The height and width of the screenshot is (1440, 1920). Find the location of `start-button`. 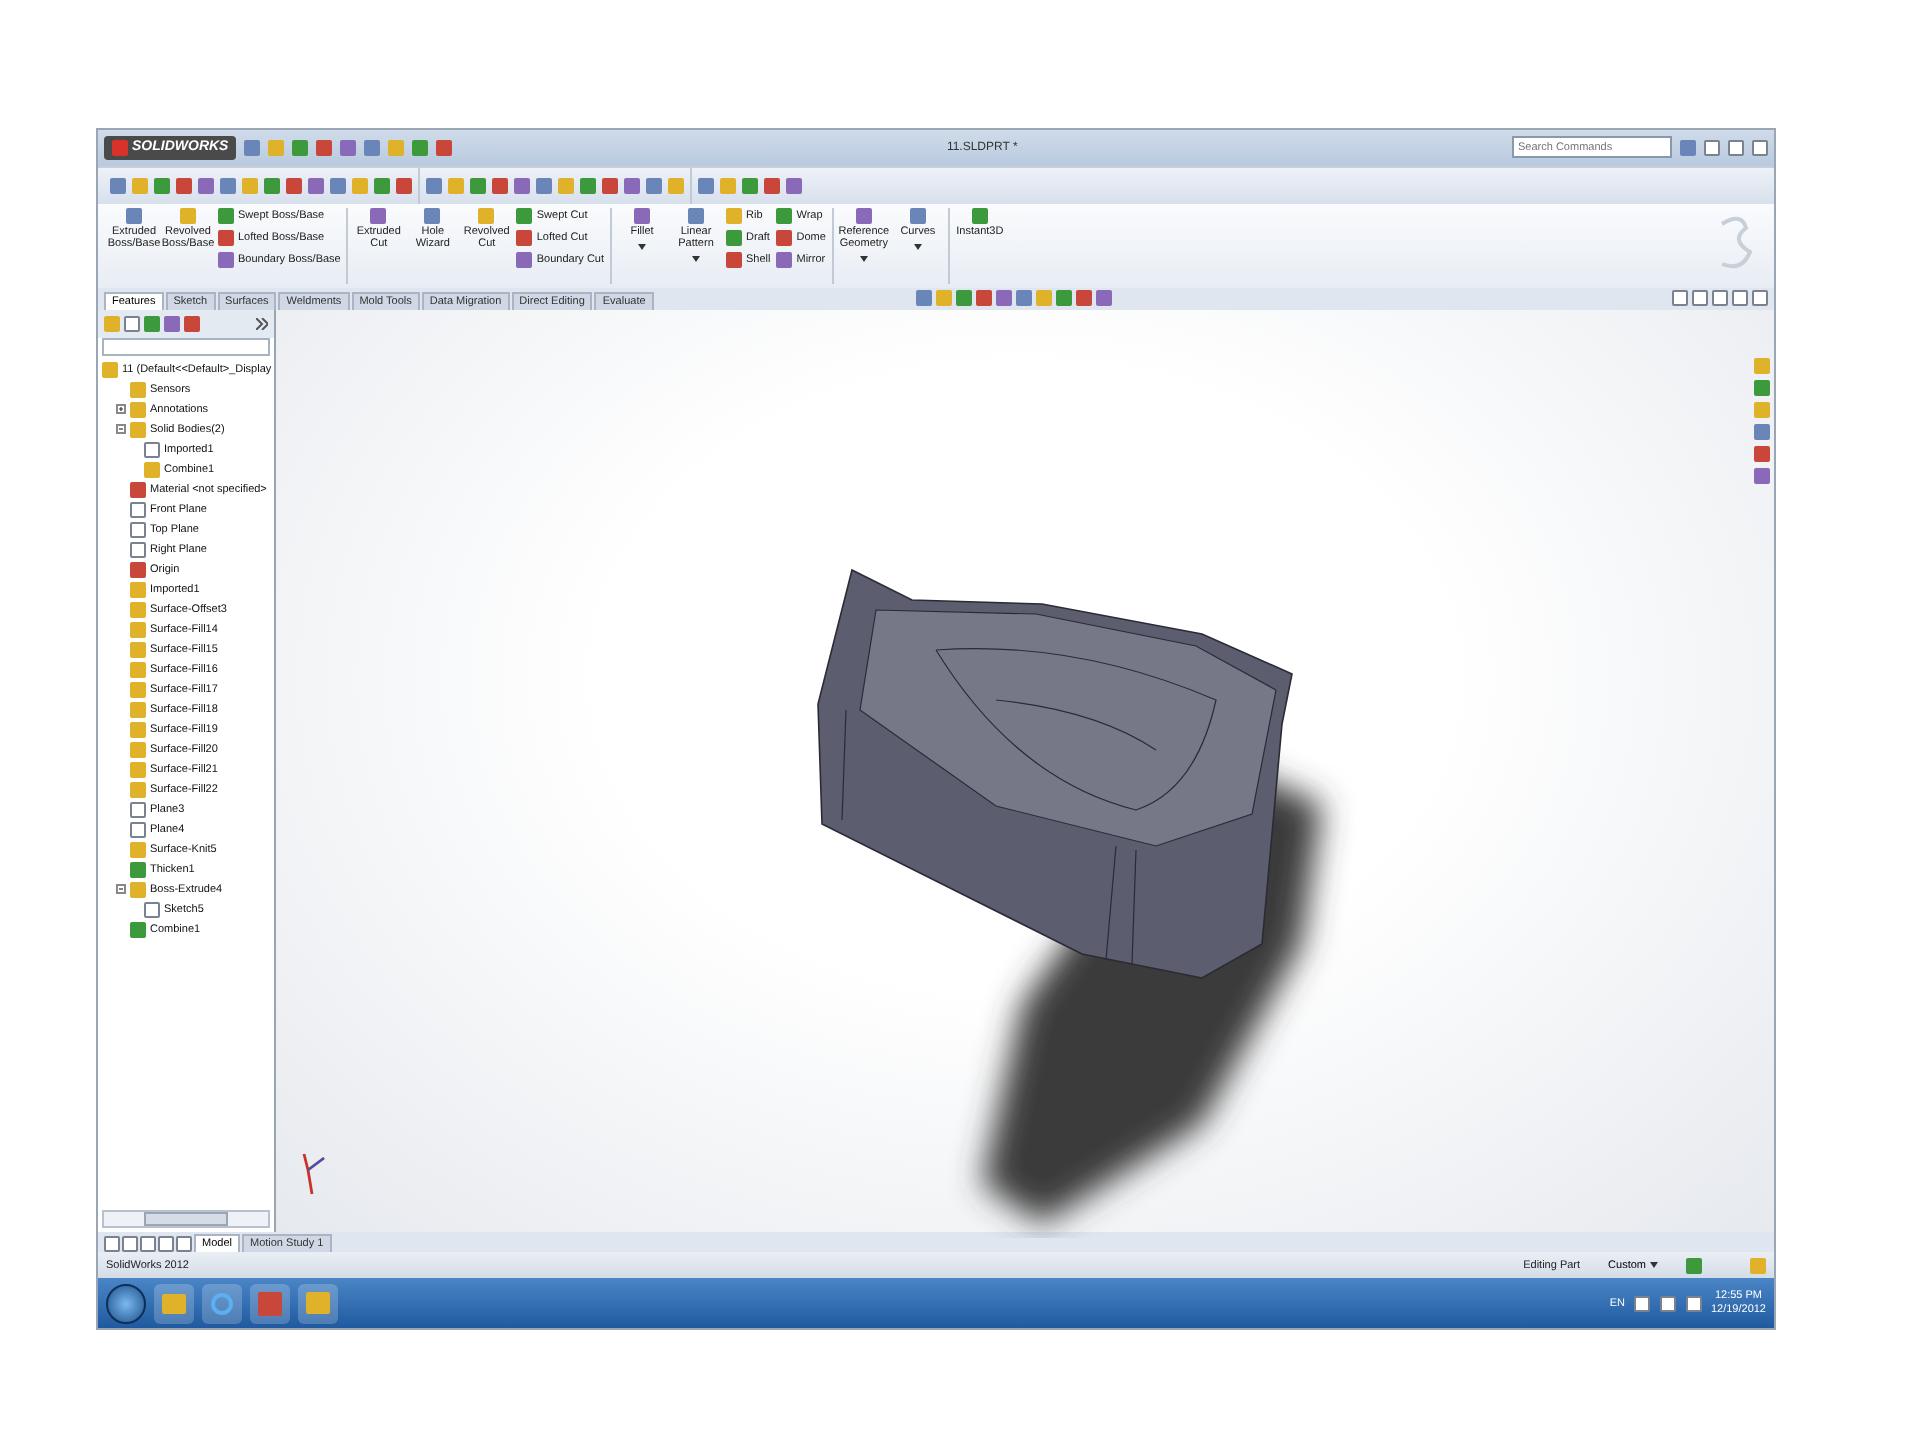

start-button is located at coordinates (126, 1303).